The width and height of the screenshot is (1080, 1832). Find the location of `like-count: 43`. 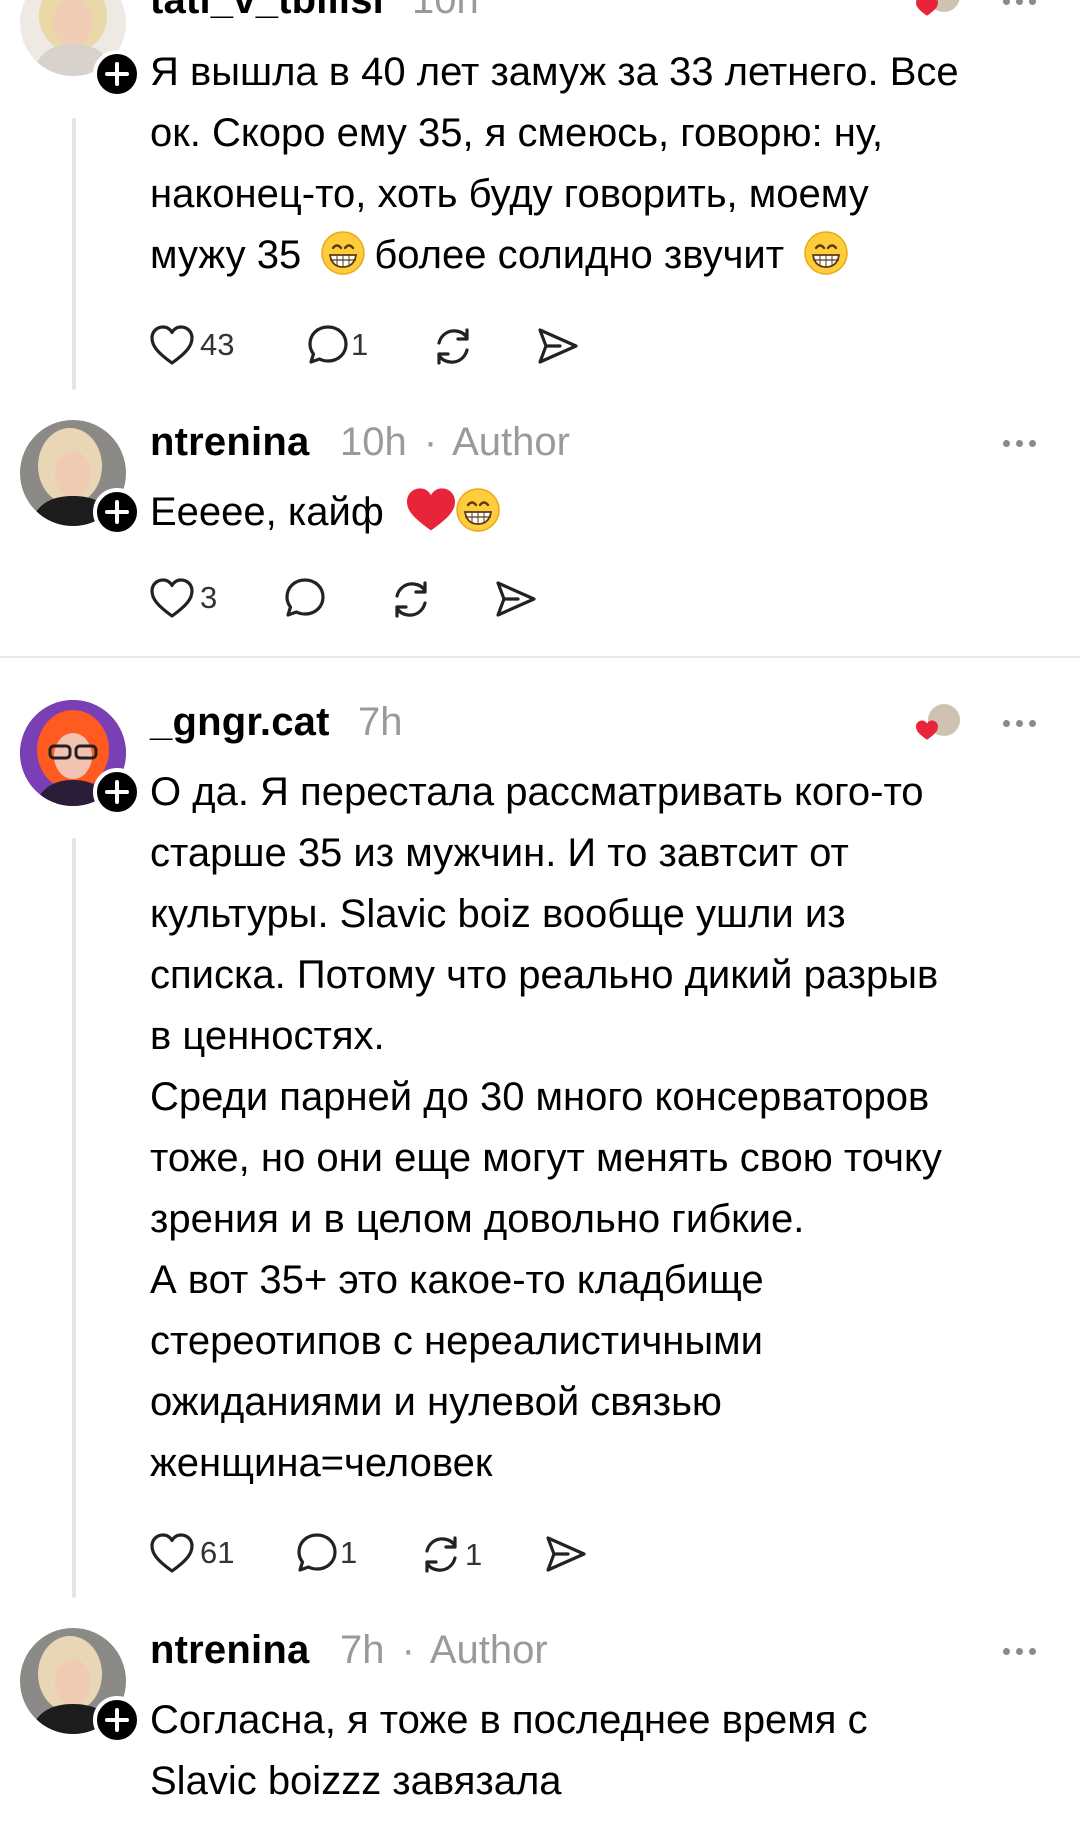

like-count: 43 is located at coordinates (217, 344).